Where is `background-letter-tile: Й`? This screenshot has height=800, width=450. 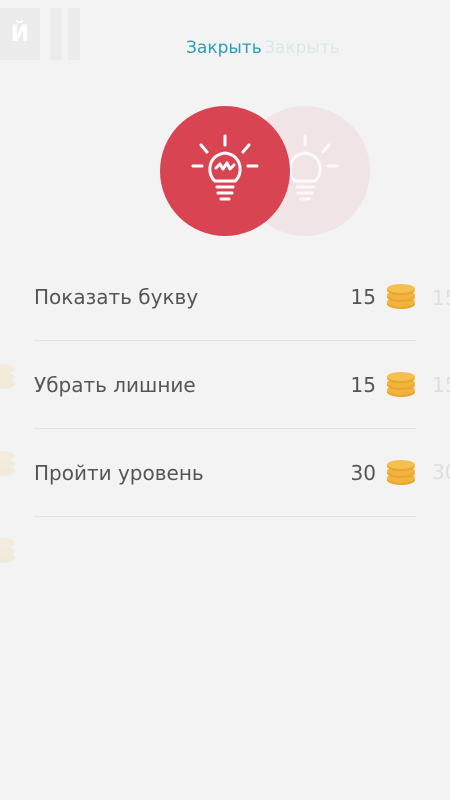
background-letter-tile: Й is located at coordinates (20, 34).